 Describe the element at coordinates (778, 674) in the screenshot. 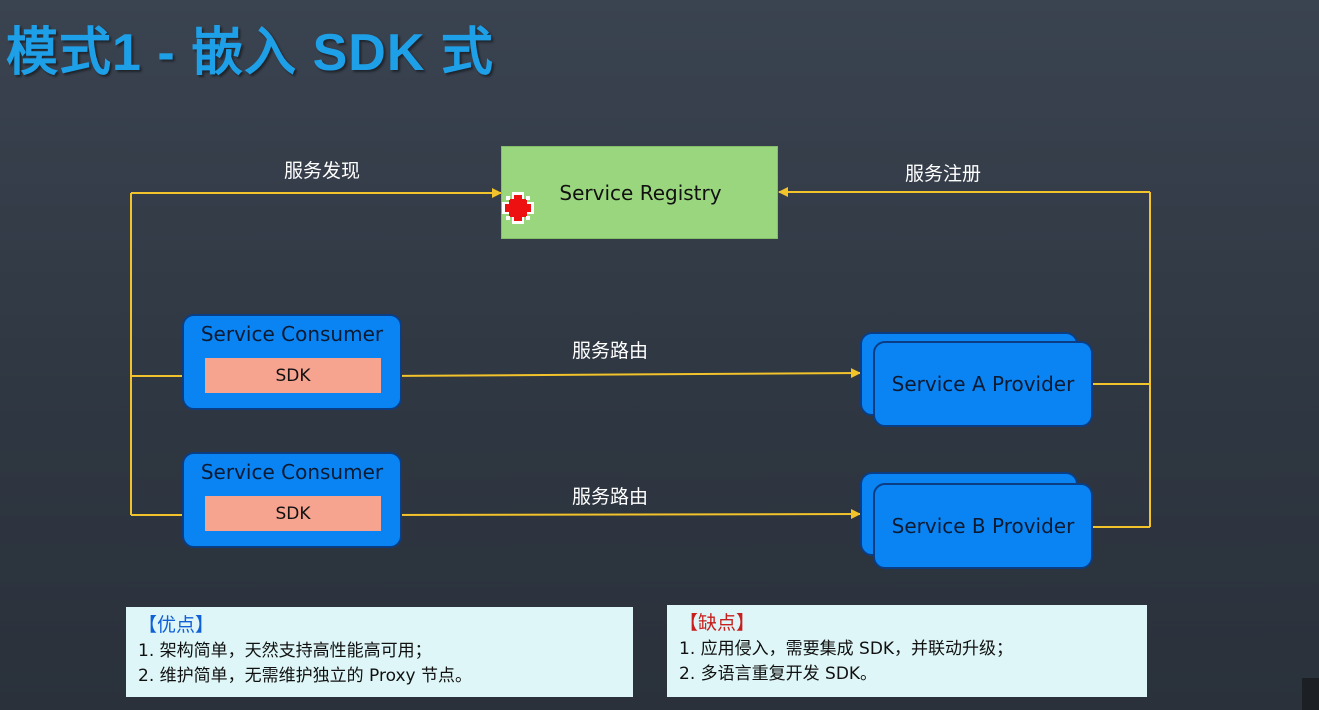

I see `cons-item: 2. 多语言重复开发 SDK。` at that location.